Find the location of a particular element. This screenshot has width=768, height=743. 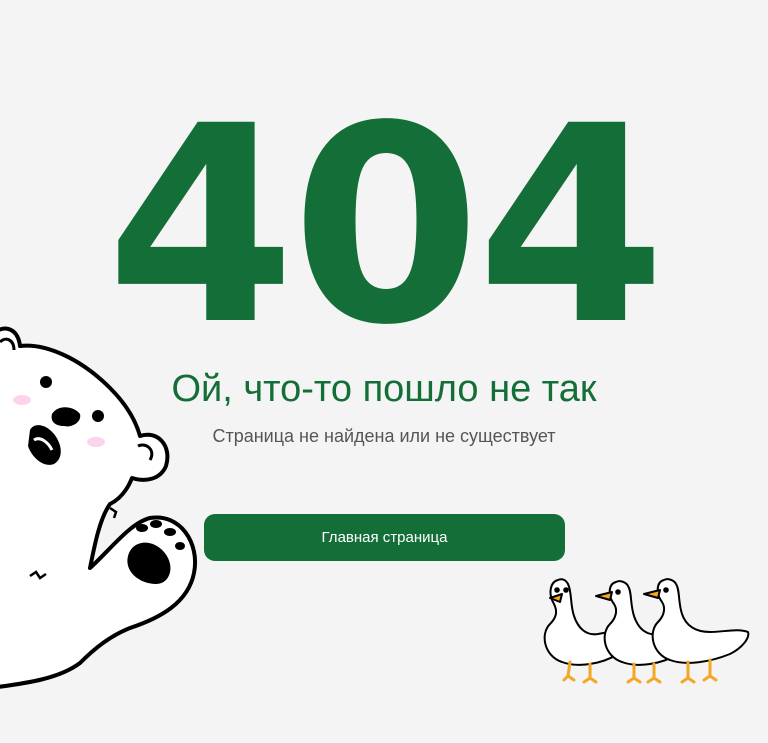

ducks-icon is located at coordinates (646, 631).